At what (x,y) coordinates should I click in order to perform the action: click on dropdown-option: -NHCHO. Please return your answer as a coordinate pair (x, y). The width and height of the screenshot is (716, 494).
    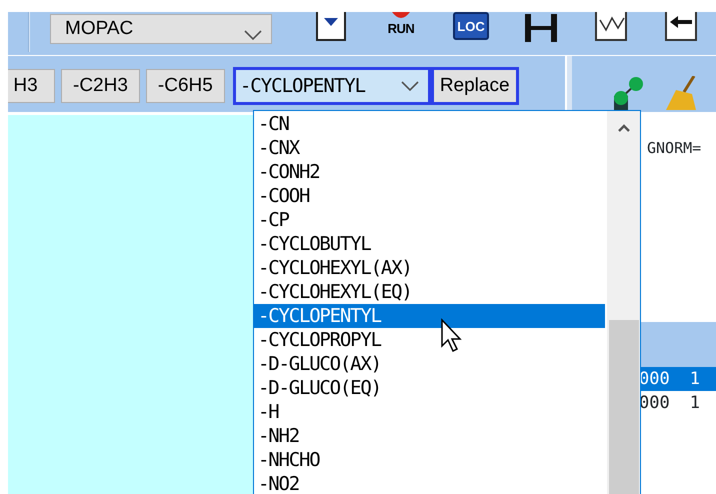
    Looking at the image, I should click on (430, 460).